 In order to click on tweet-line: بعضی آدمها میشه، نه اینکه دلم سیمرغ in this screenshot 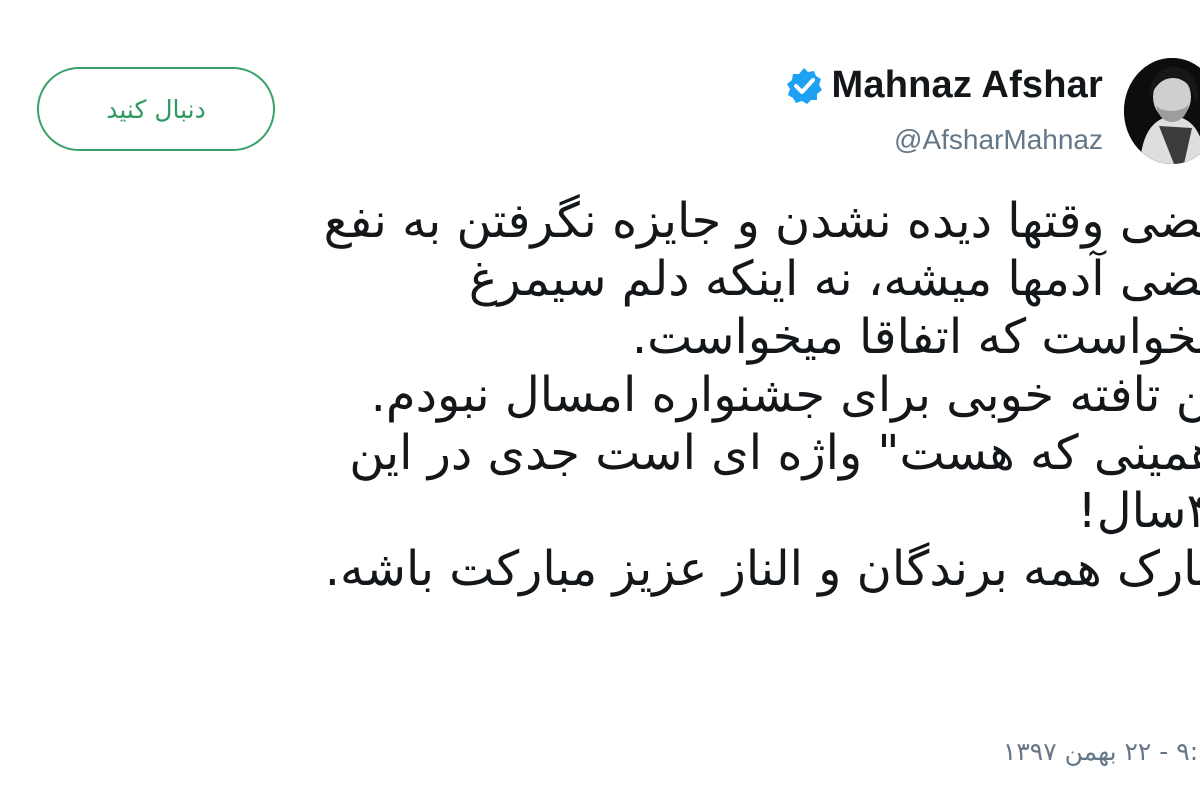, I will do `click(834, 279)`.